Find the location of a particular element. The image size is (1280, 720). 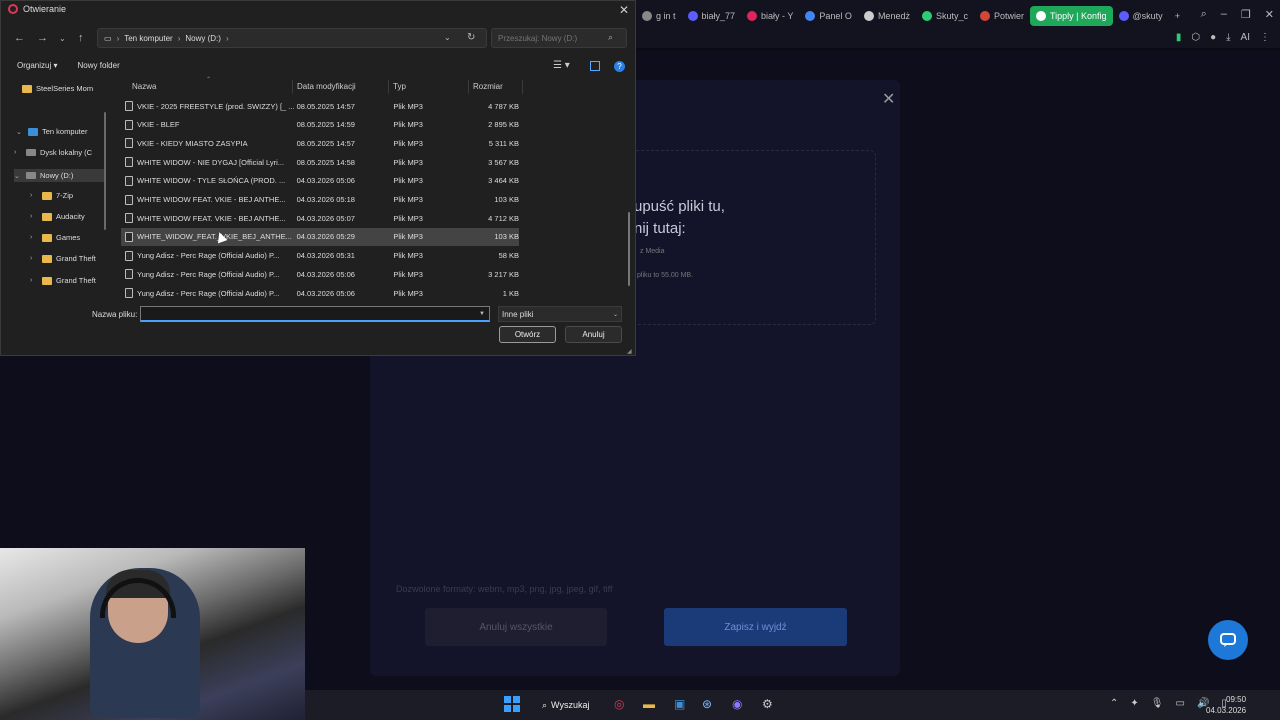

nav-item: SteelSeries Mom is located at coordinates (57, 88).